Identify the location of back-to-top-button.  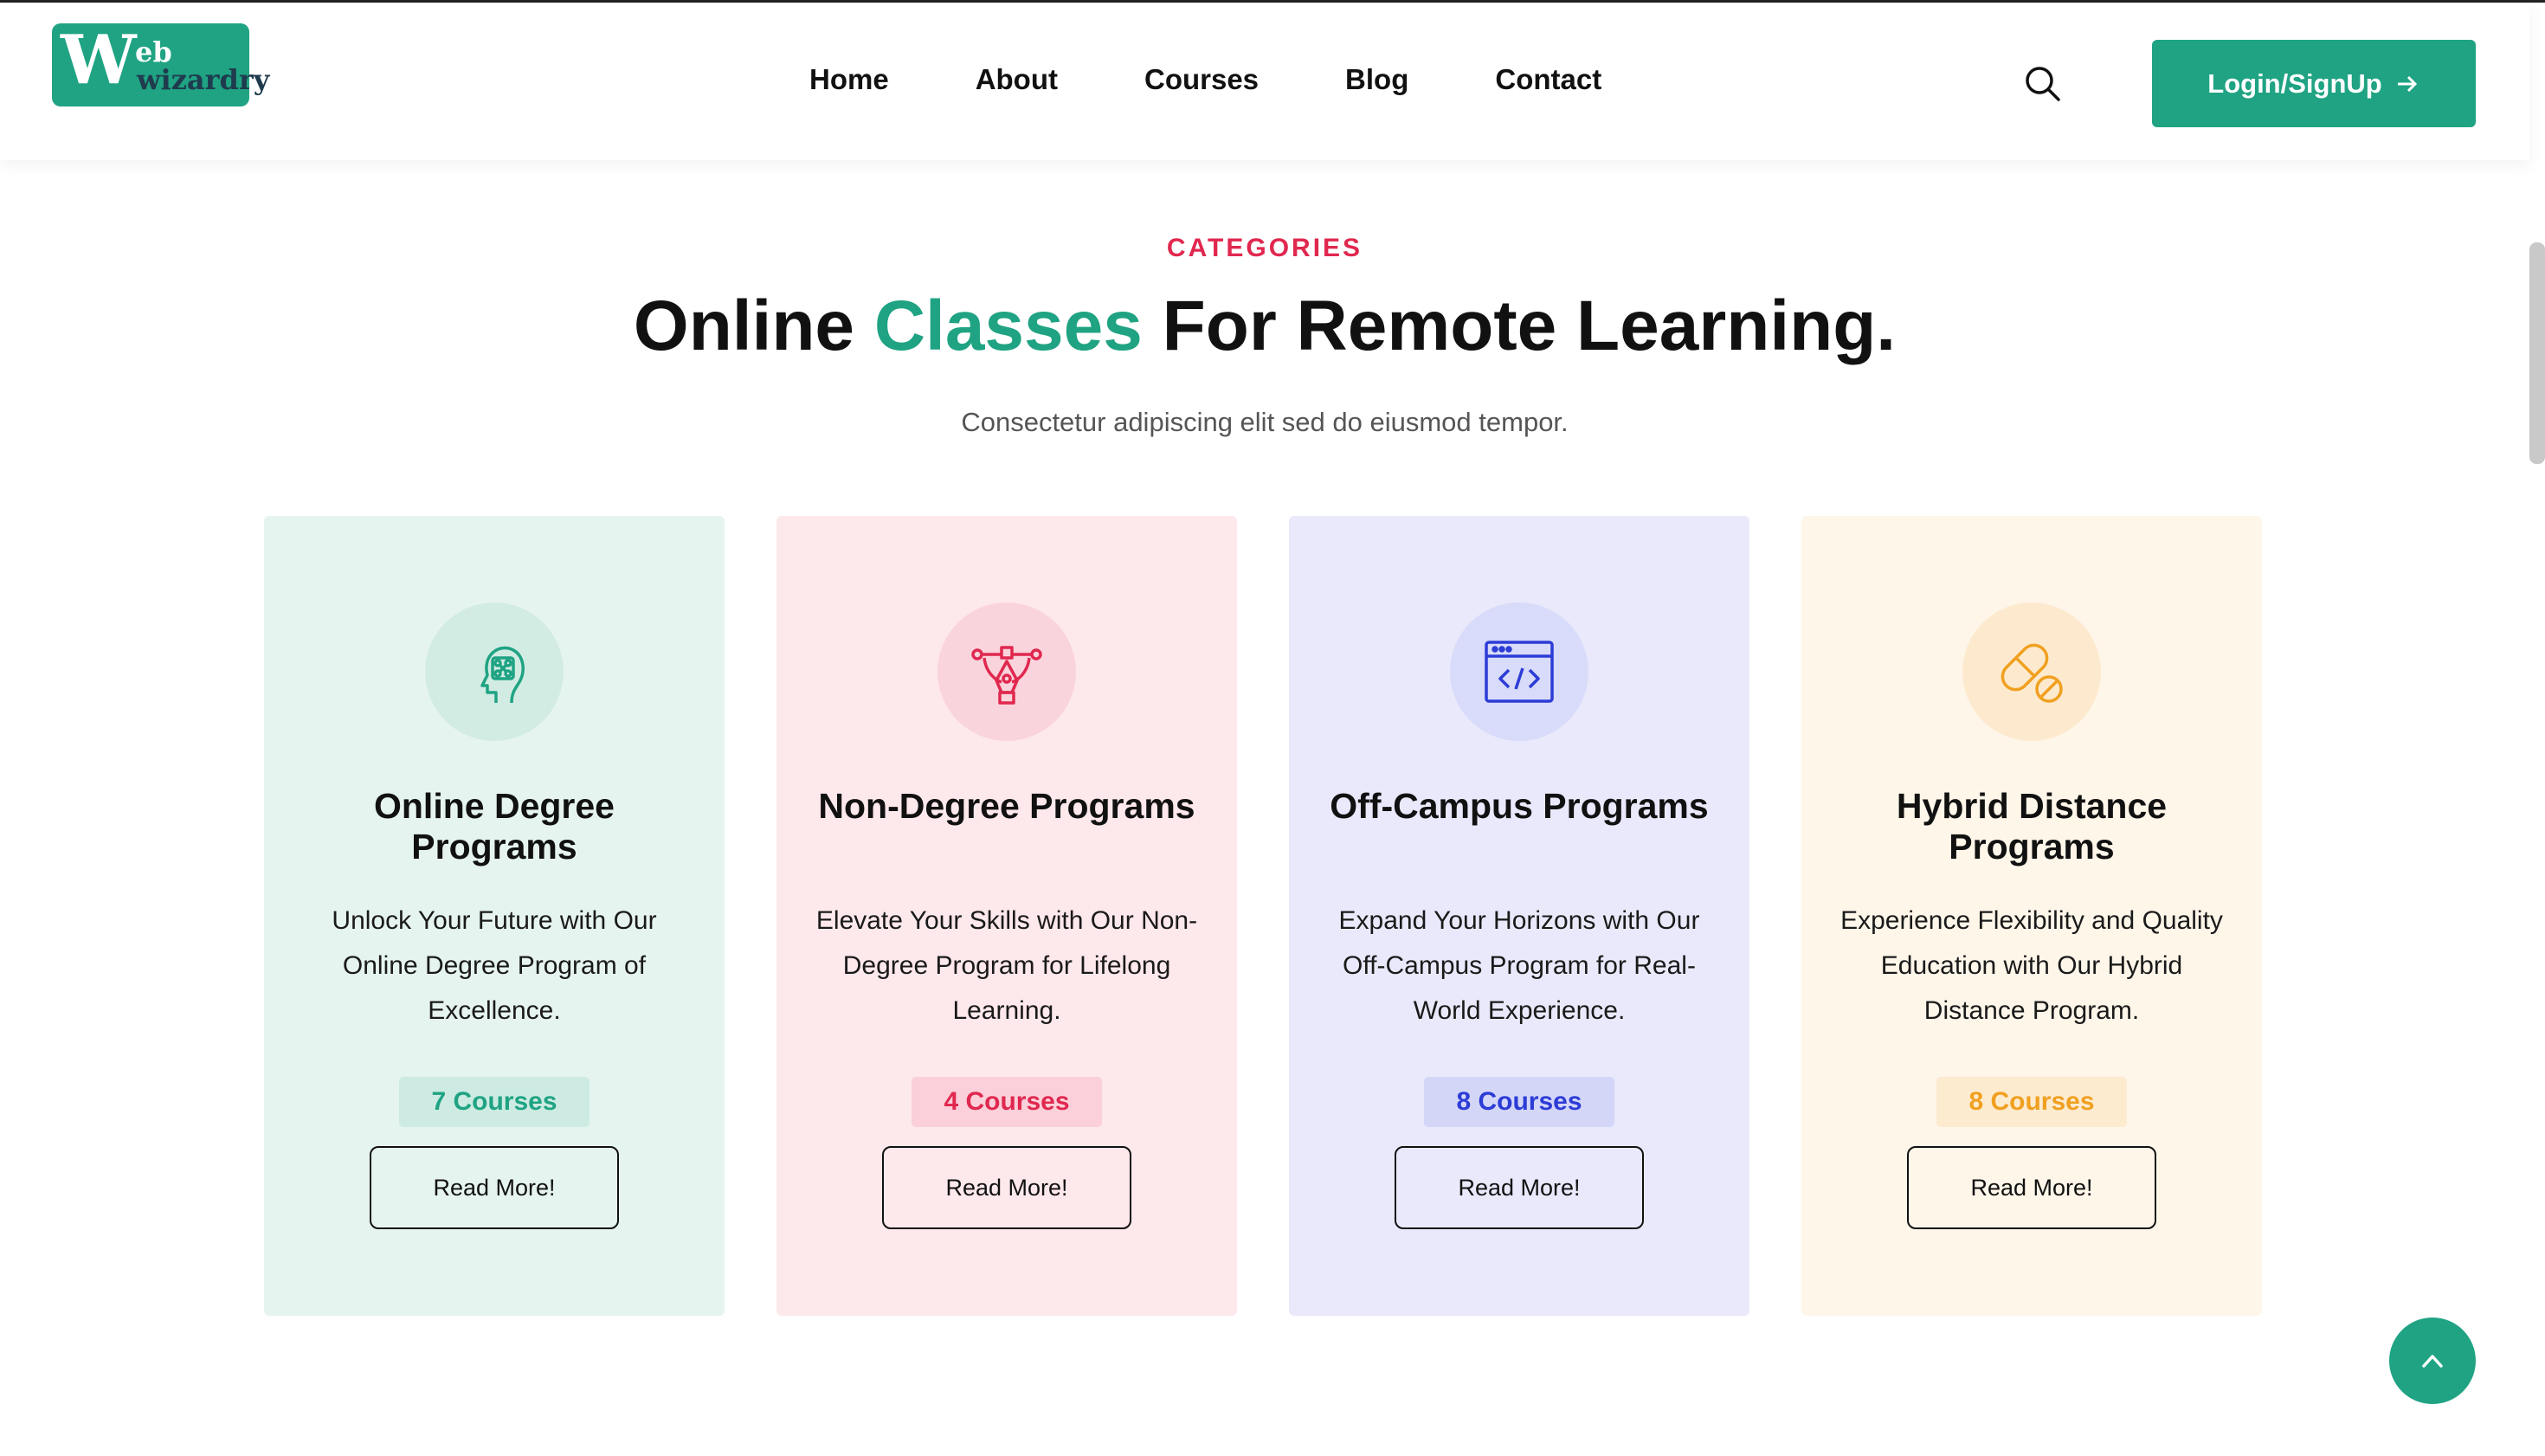
(2432, 1360).